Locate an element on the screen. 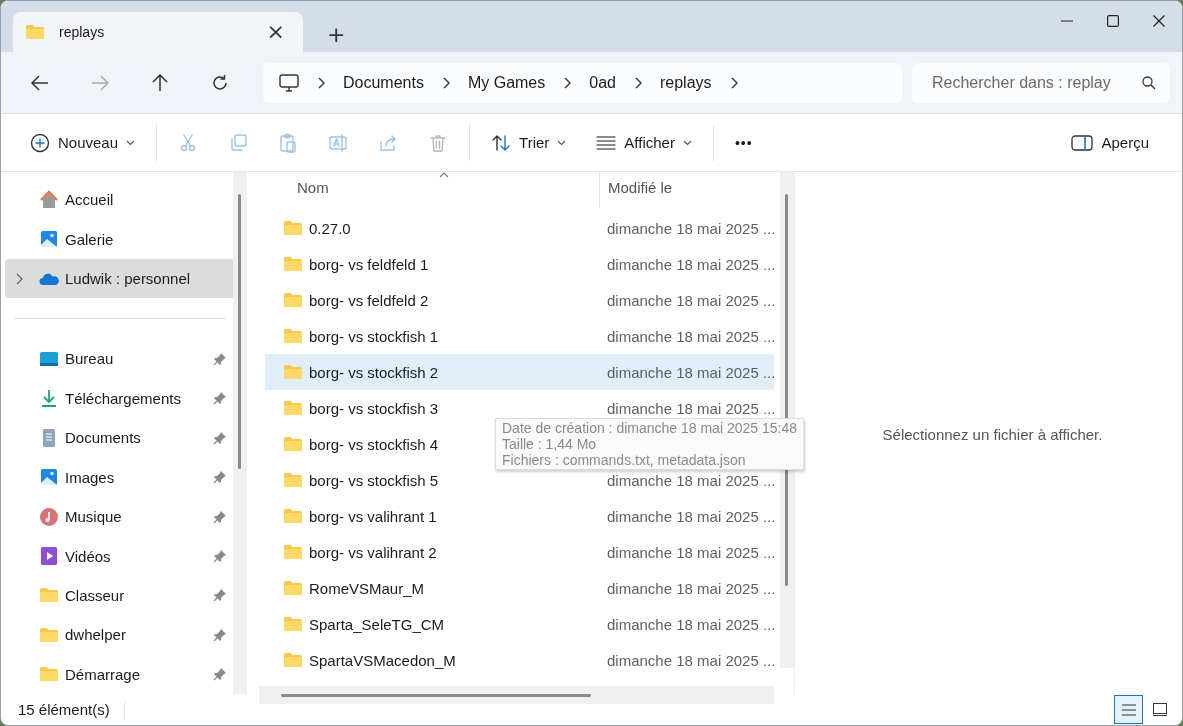  tooltip-line: Date de création : dimanche 18 mai 2025 15:48 is located at coordinates (649, 428).